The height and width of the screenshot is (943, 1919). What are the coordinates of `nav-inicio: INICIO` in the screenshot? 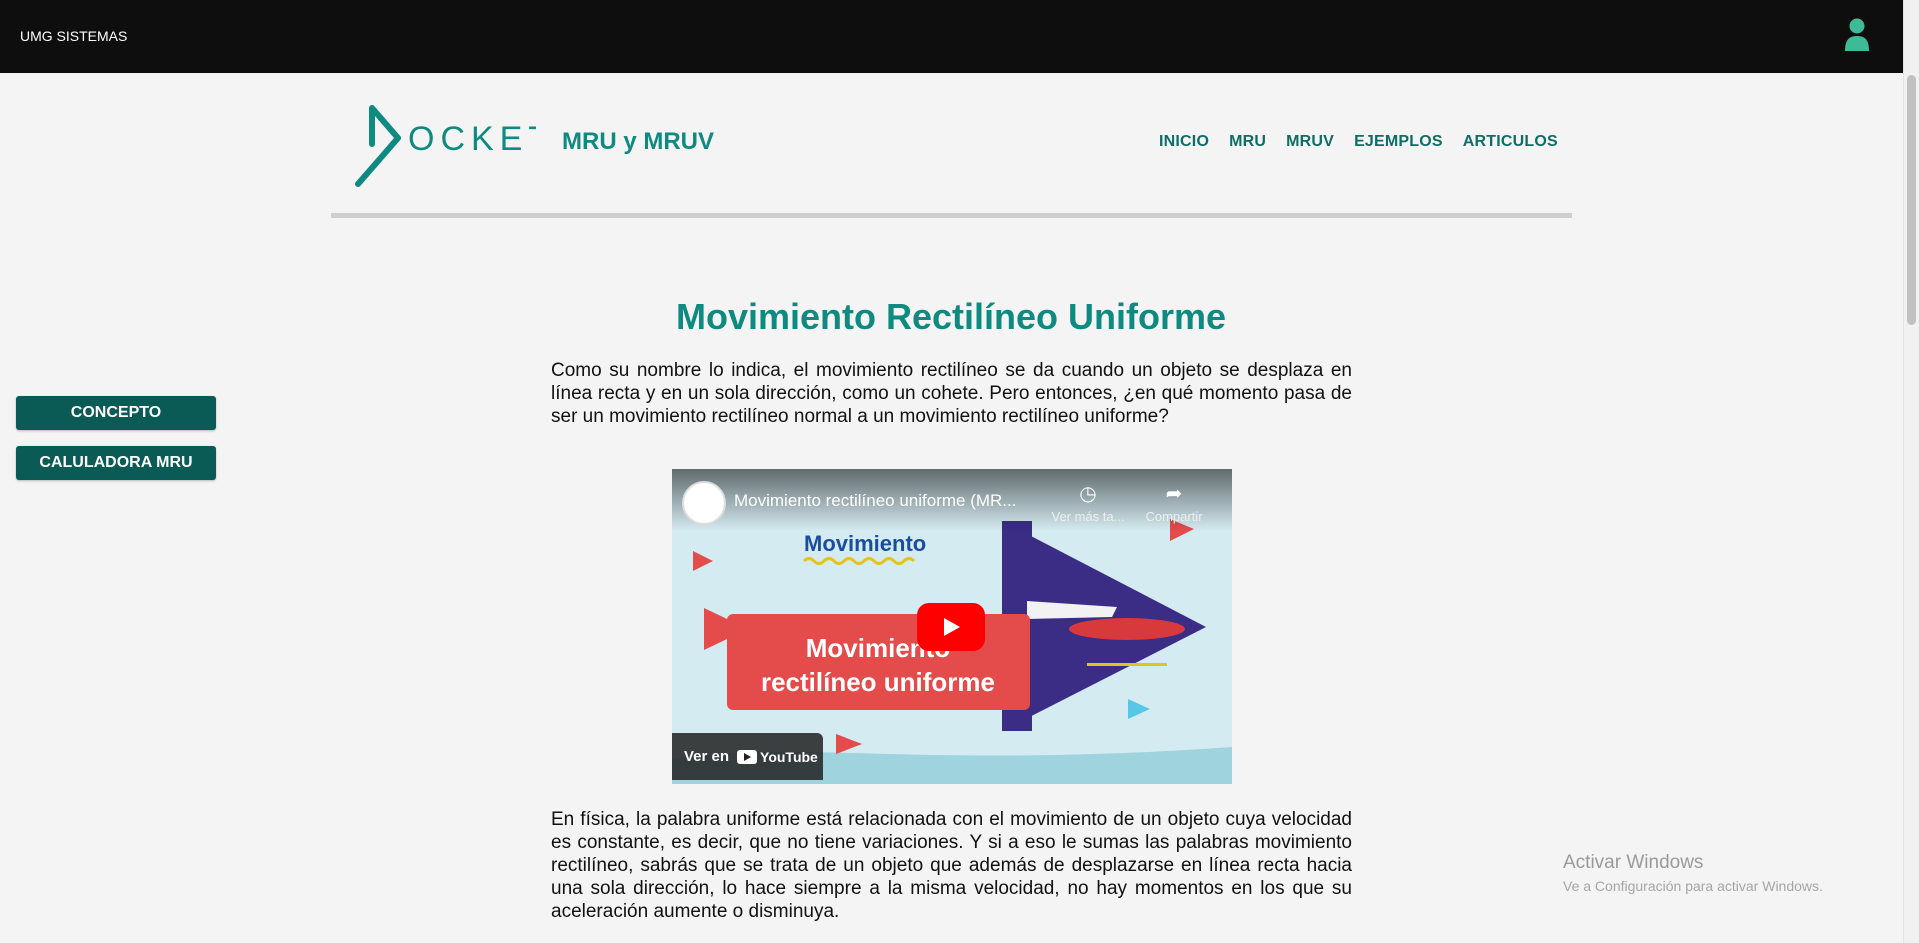 It's located at (1184, 142).